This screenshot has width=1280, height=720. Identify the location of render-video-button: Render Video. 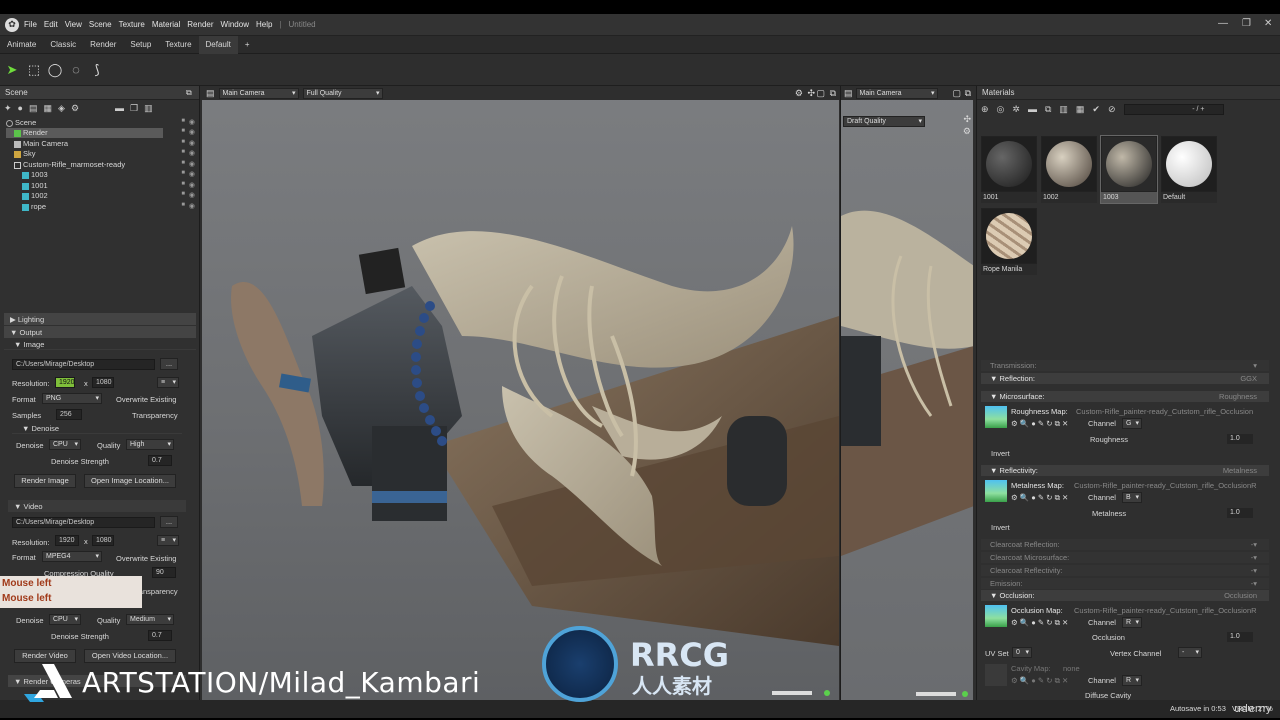
(45, 656).